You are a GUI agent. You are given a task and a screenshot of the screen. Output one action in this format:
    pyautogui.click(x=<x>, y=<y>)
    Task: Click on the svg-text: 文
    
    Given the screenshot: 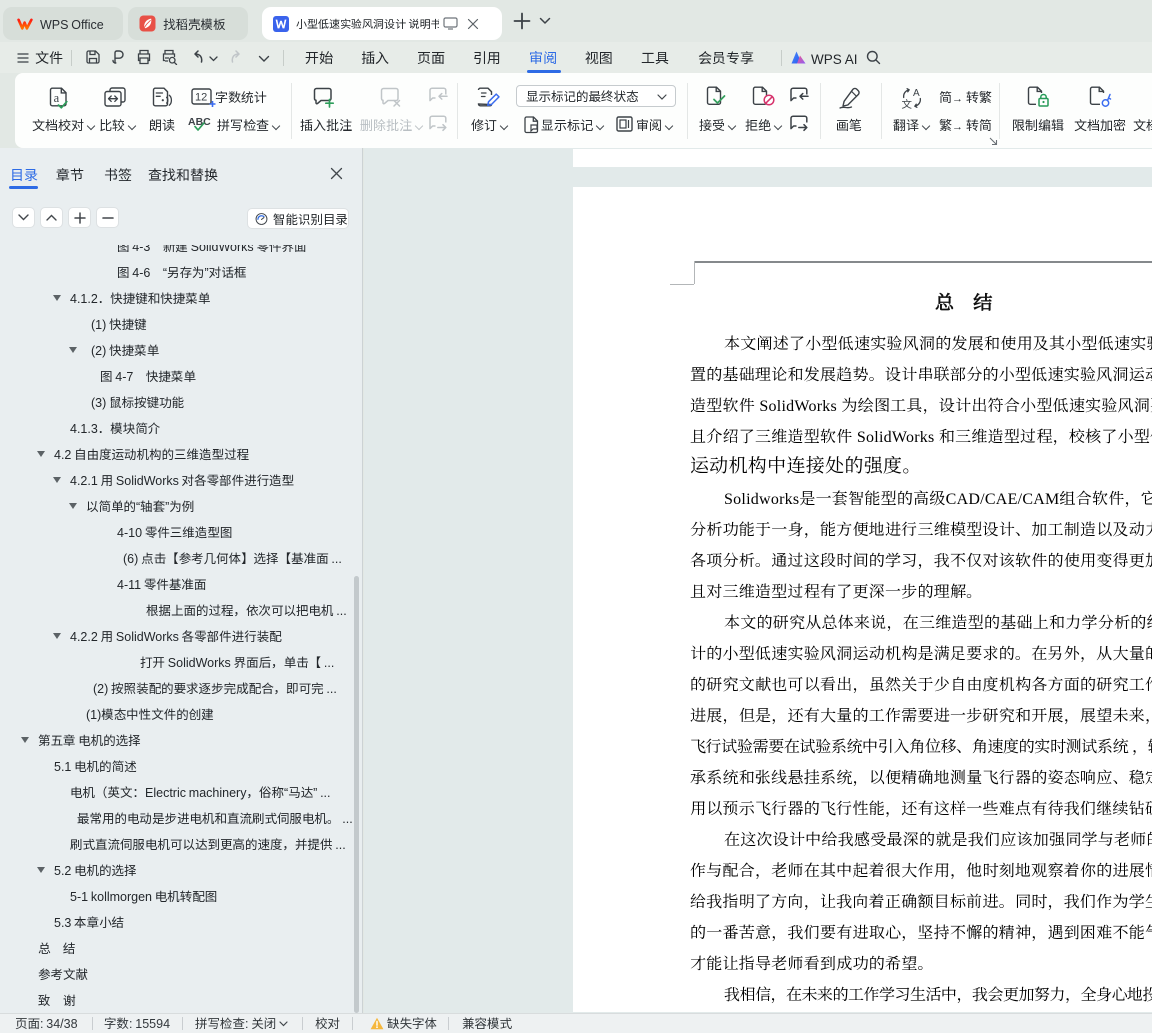 What is the action you would take?
    pyautogui.click(x=907, y=103)
    